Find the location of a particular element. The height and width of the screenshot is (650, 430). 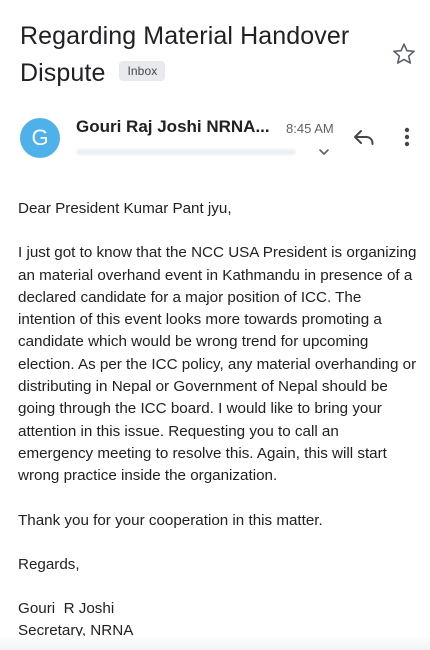

recipient-details-blurred is located at coordinates (201, 152).